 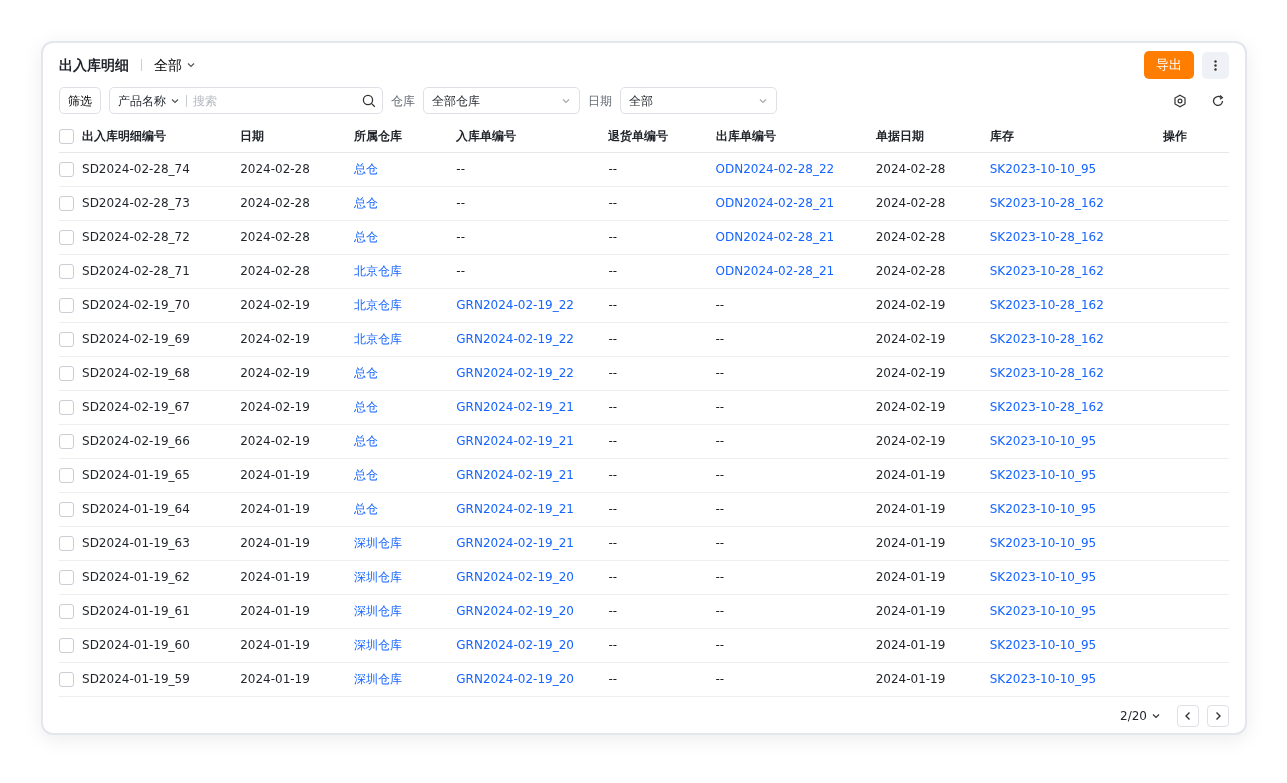 I want to click on export-button: 导出, so click(x=1169, y=65).